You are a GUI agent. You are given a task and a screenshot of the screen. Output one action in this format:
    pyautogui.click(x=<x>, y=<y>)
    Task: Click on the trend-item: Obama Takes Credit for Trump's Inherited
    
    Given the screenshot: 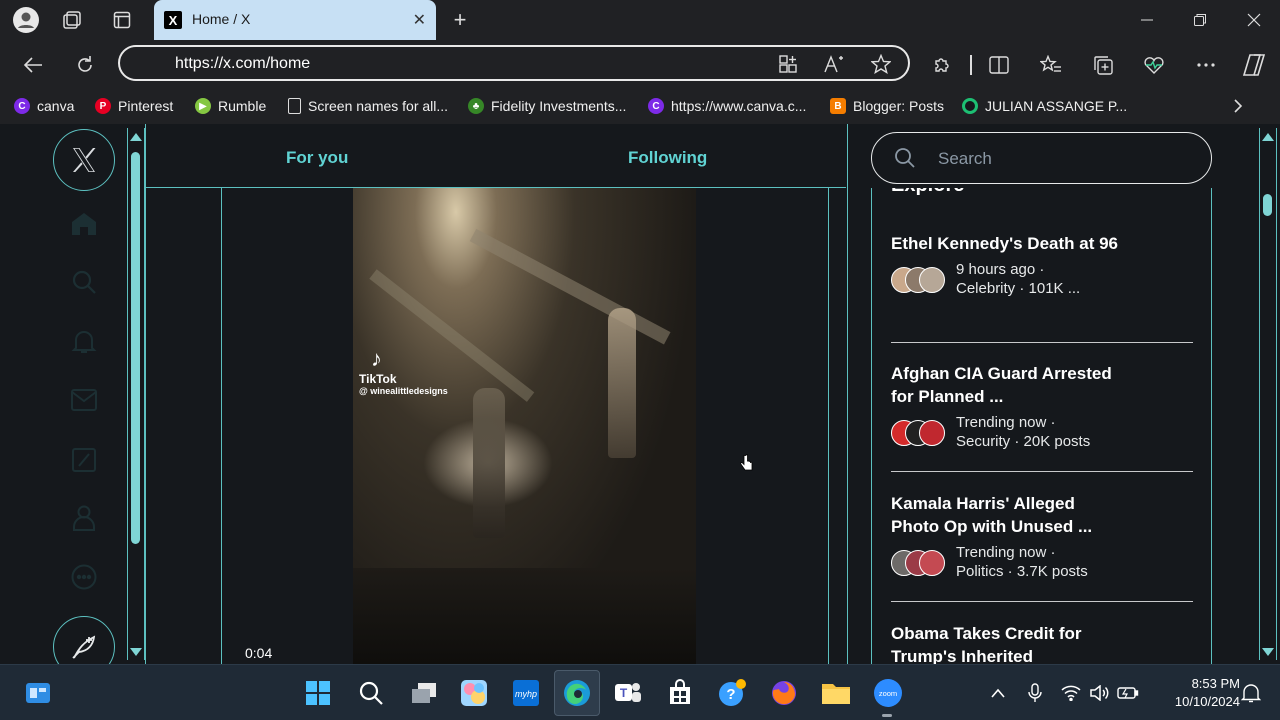 What is the action you would take?
    pyautogui.click(x=1042, y=643)
    